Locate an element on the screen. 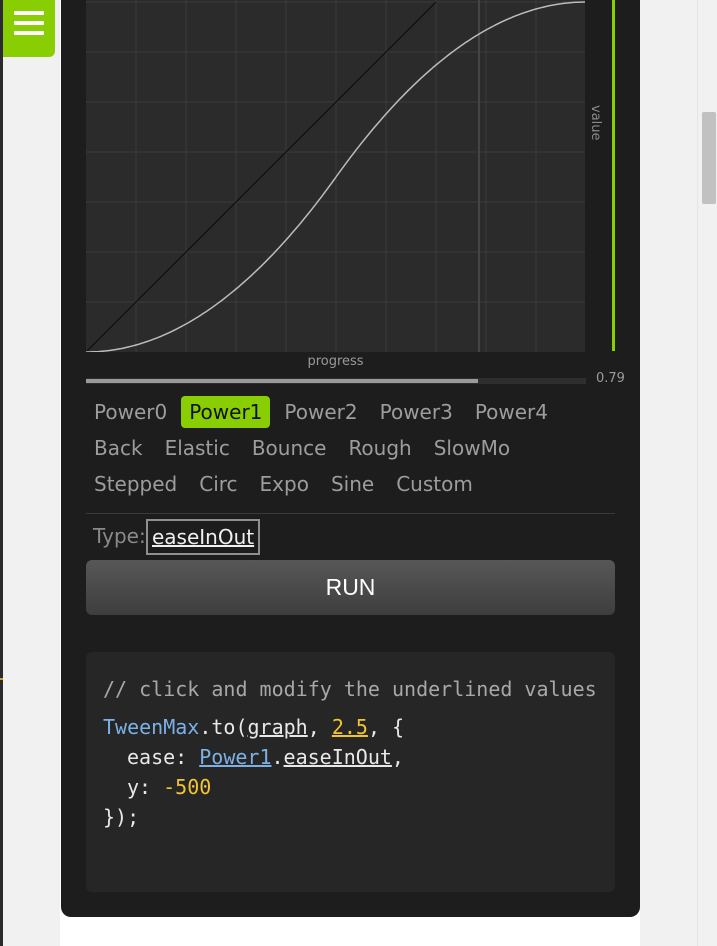 The image size is (717, 946). ease-option-power0: Power0 is located at coordinates (130, 412).